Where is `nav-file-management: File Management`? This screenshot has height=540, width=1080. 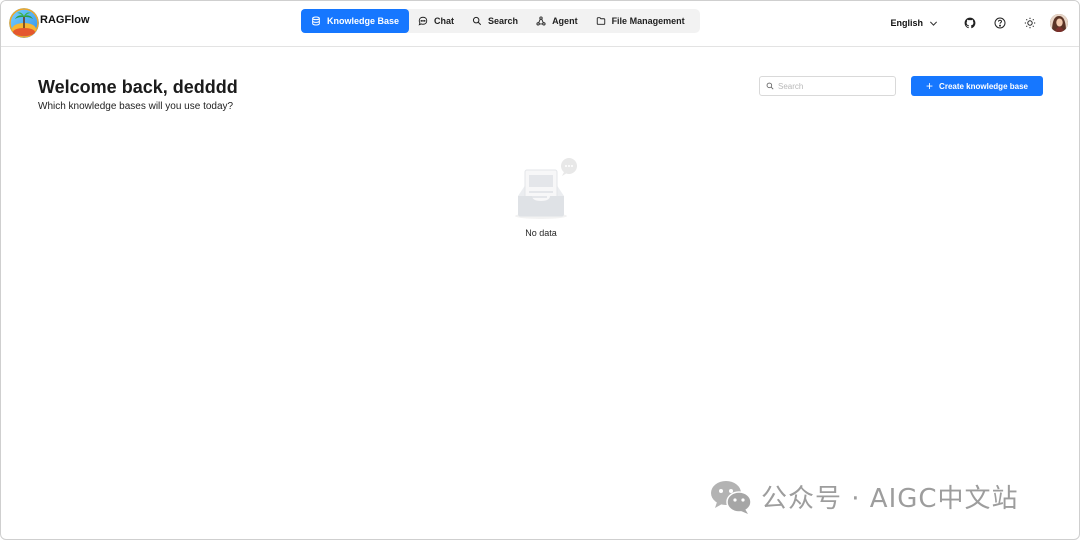 nav-file-management: File Management is located at coordinates (640, 21).